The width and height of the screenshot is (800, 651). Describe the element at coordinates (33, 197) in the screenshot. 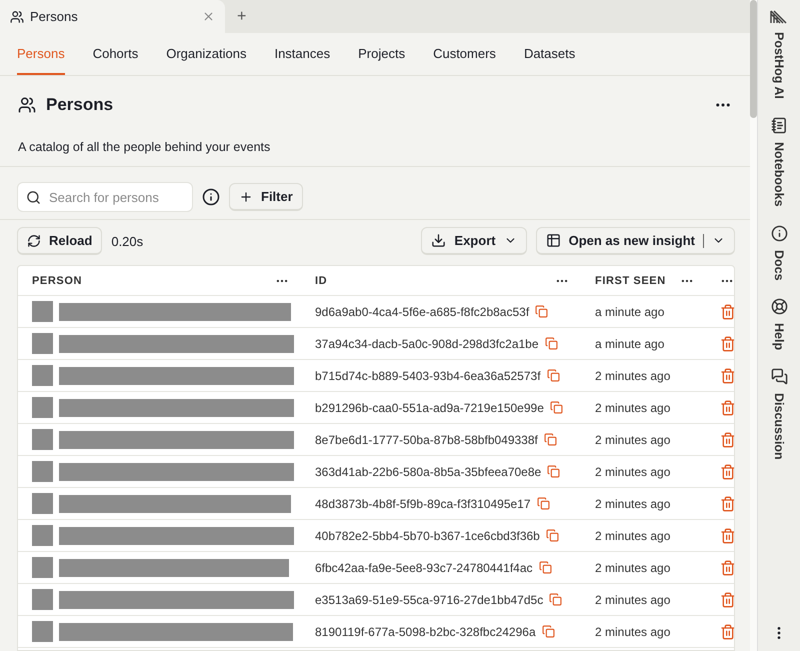

I see `search-icon` at that location.